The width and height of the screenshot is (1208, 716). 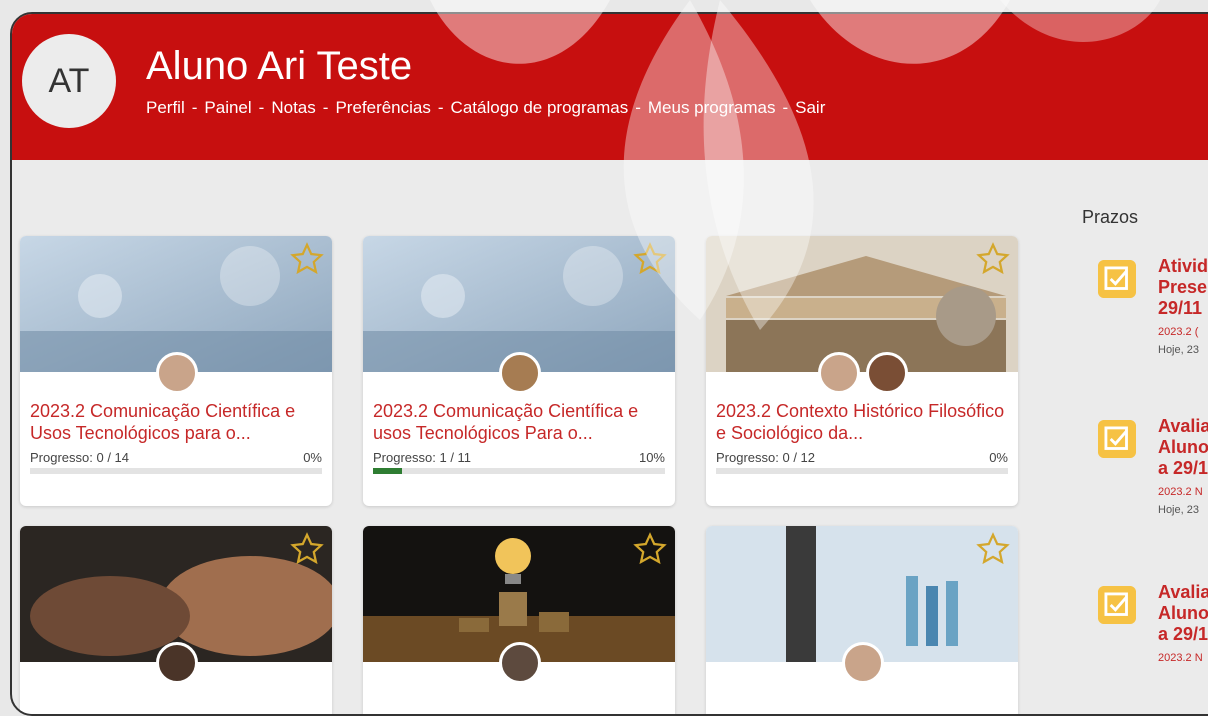 I want to click on course-progress: Progresso: 1 / 11 10%, so click(x=519, y=457).